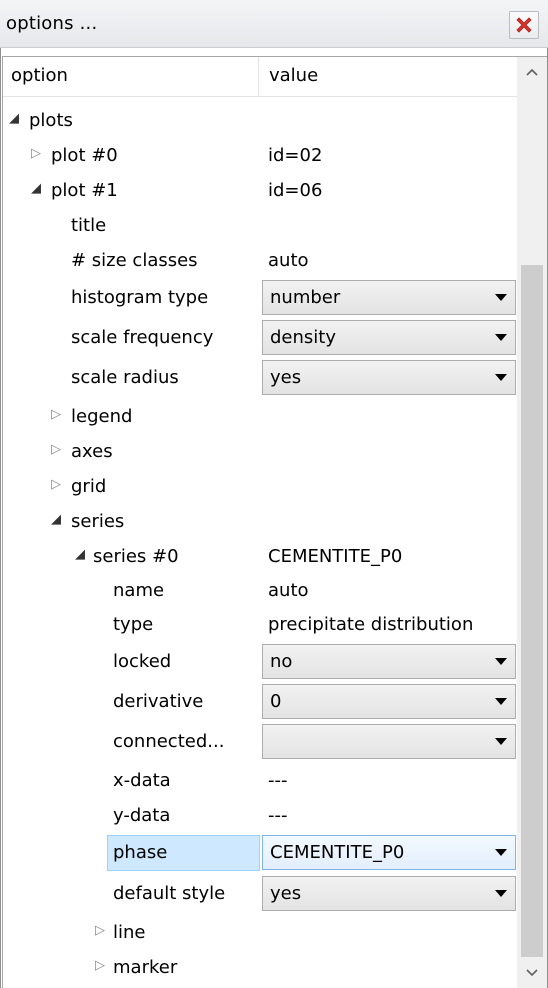 This screenshot has height=988, width=548. What do you see at coordinates (260, 662) in the screenshot?
I see `tree-row-locked: locked no` at bounding box center [260, 662].